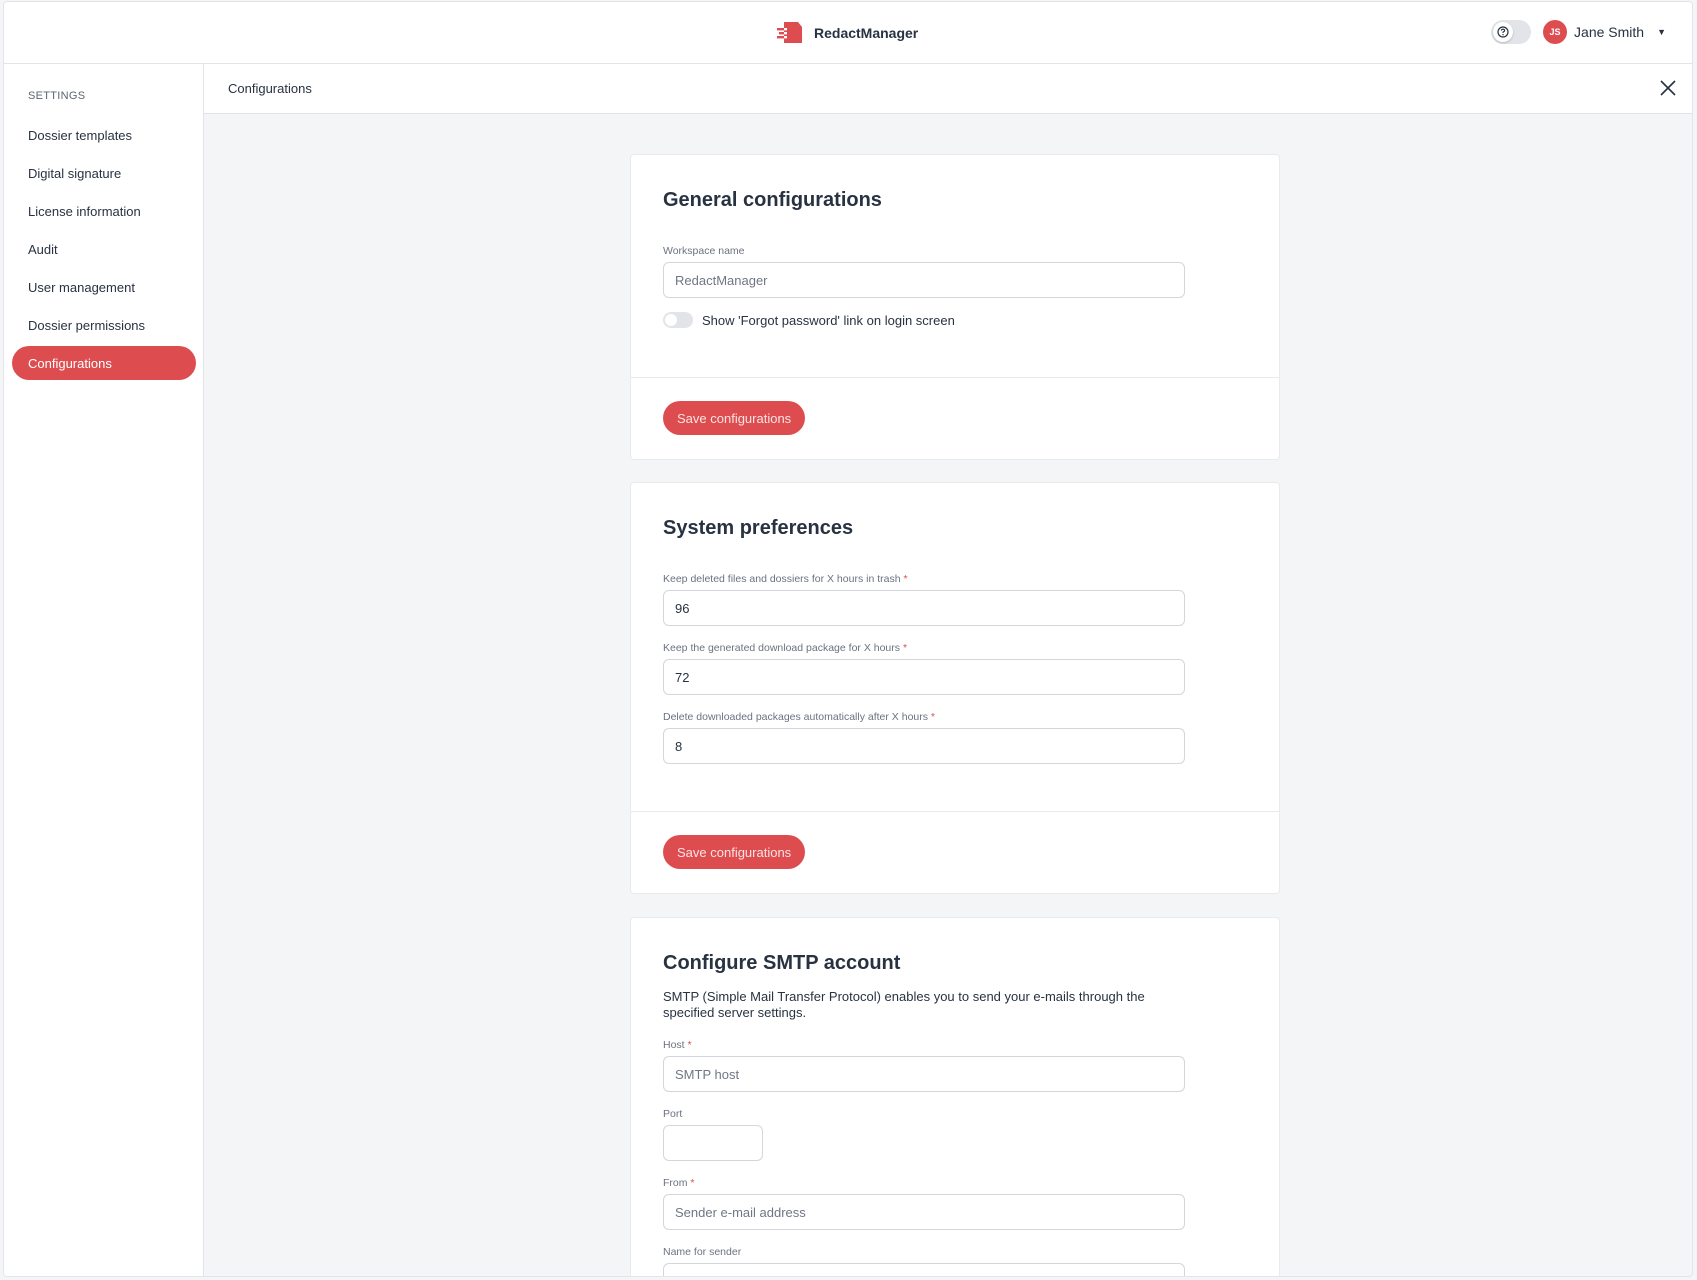 The height and width of the screenshot is (1280, 1697). What do you see at coordinates (924, 746) in the screenshot?
I see `delete-hours-input` at bounding box center [924, 746].